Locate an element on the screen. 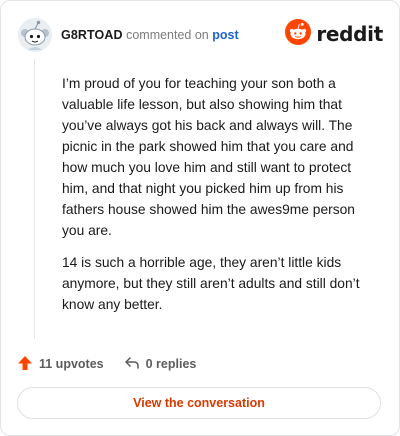  reply-arrow-icon is located at coordinates (132, 364).